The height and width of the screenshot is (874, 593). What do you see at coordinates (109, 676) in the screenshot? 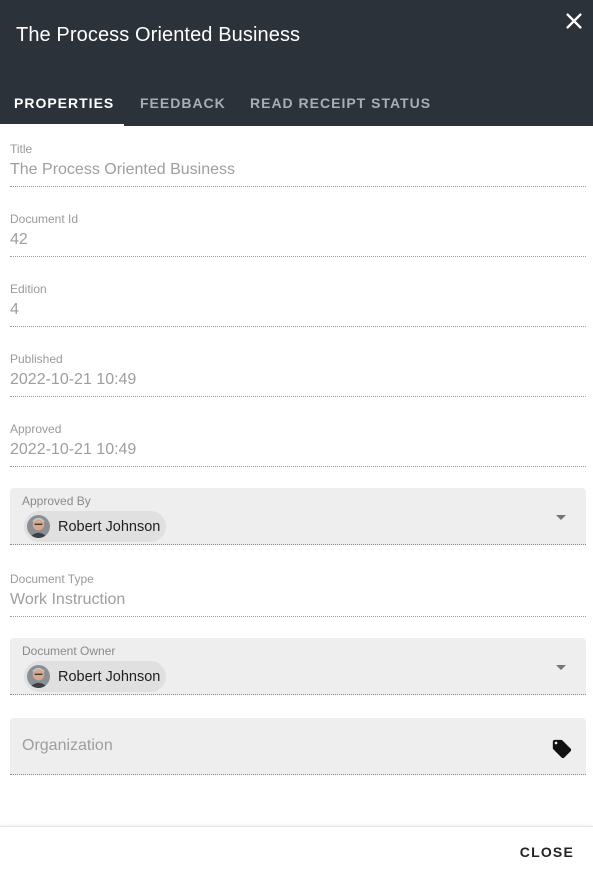
I see `document-owner-name: Robert Johnson` at bounding box center [109, 676].